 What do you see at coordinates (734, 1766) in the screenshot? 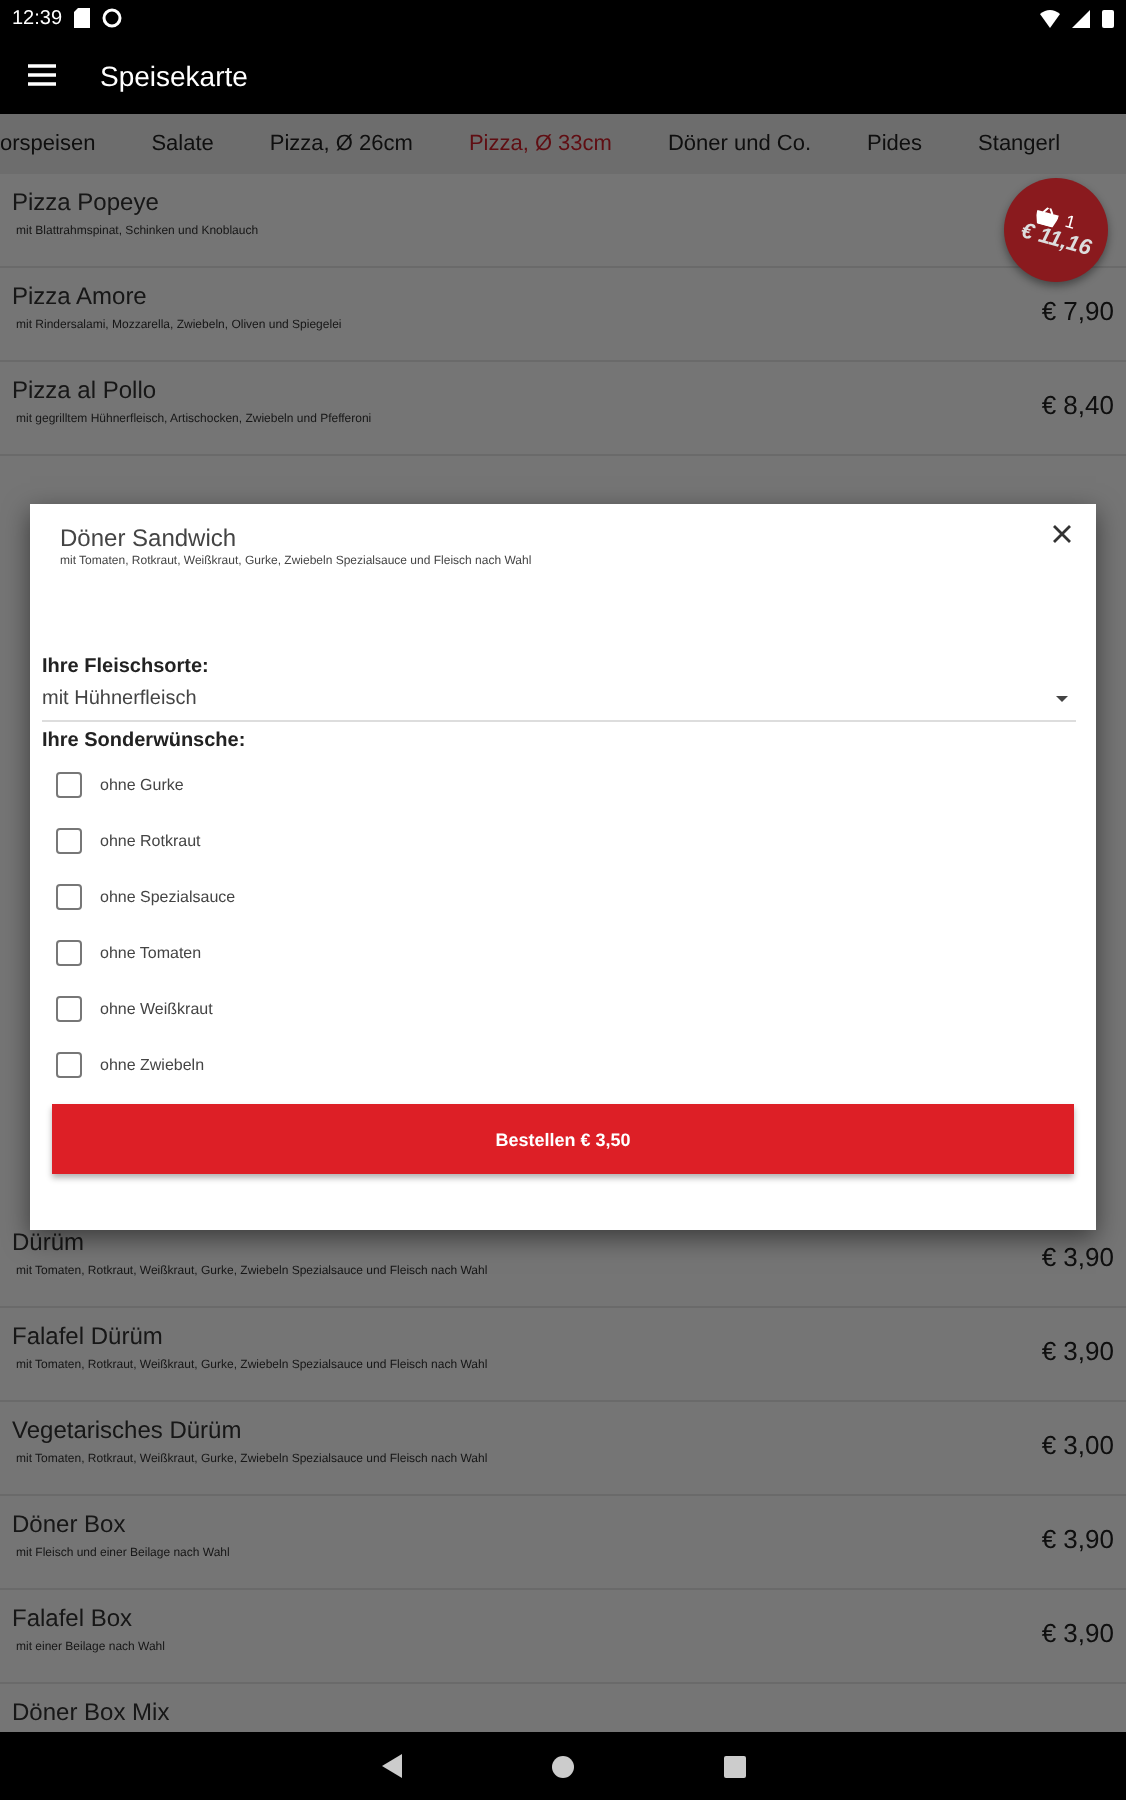
I see `recents-icon` at bounding box center [734, 1766].